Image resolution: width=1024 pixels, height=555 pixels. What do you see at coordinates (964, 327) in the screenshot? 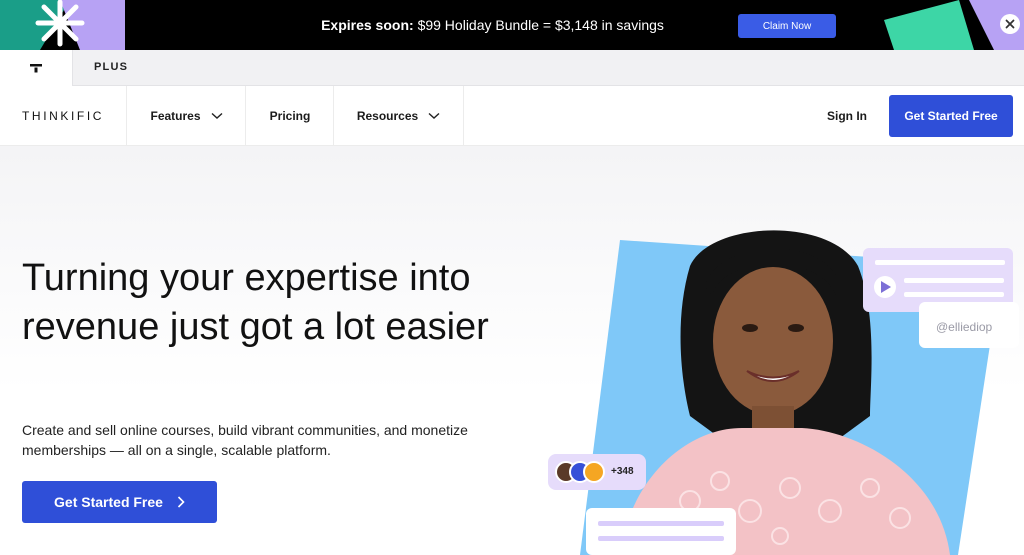
I see `creator-handle: @elliediop` at bounding box center [964, 327].